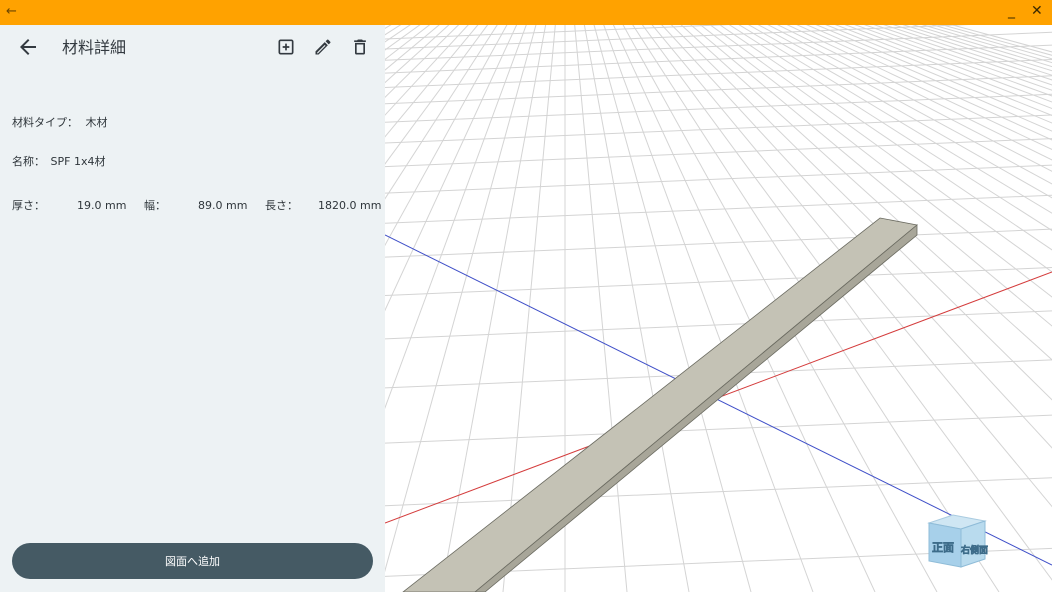  I want to click on view-cube-front-label: 正面, so click(943, 548).